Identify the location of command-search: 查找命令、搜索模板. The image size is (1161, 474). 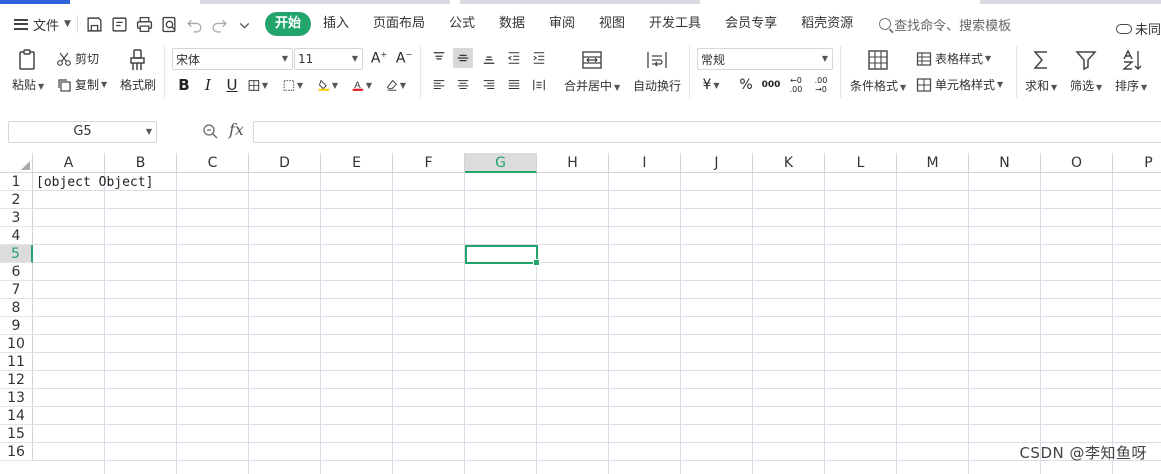
(945, 24).